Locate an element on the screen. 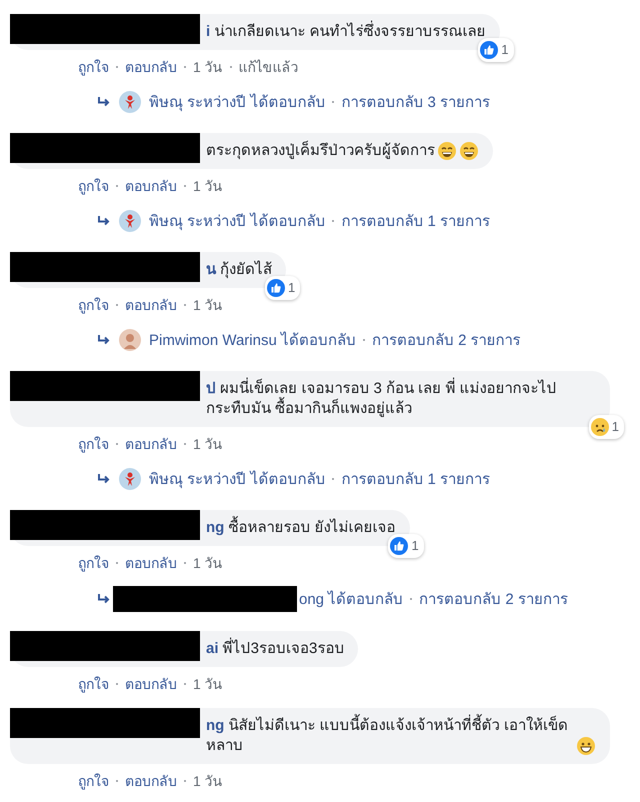  replies-link: ong ได้ตอบกลับ is located at coordinates (351, 599).